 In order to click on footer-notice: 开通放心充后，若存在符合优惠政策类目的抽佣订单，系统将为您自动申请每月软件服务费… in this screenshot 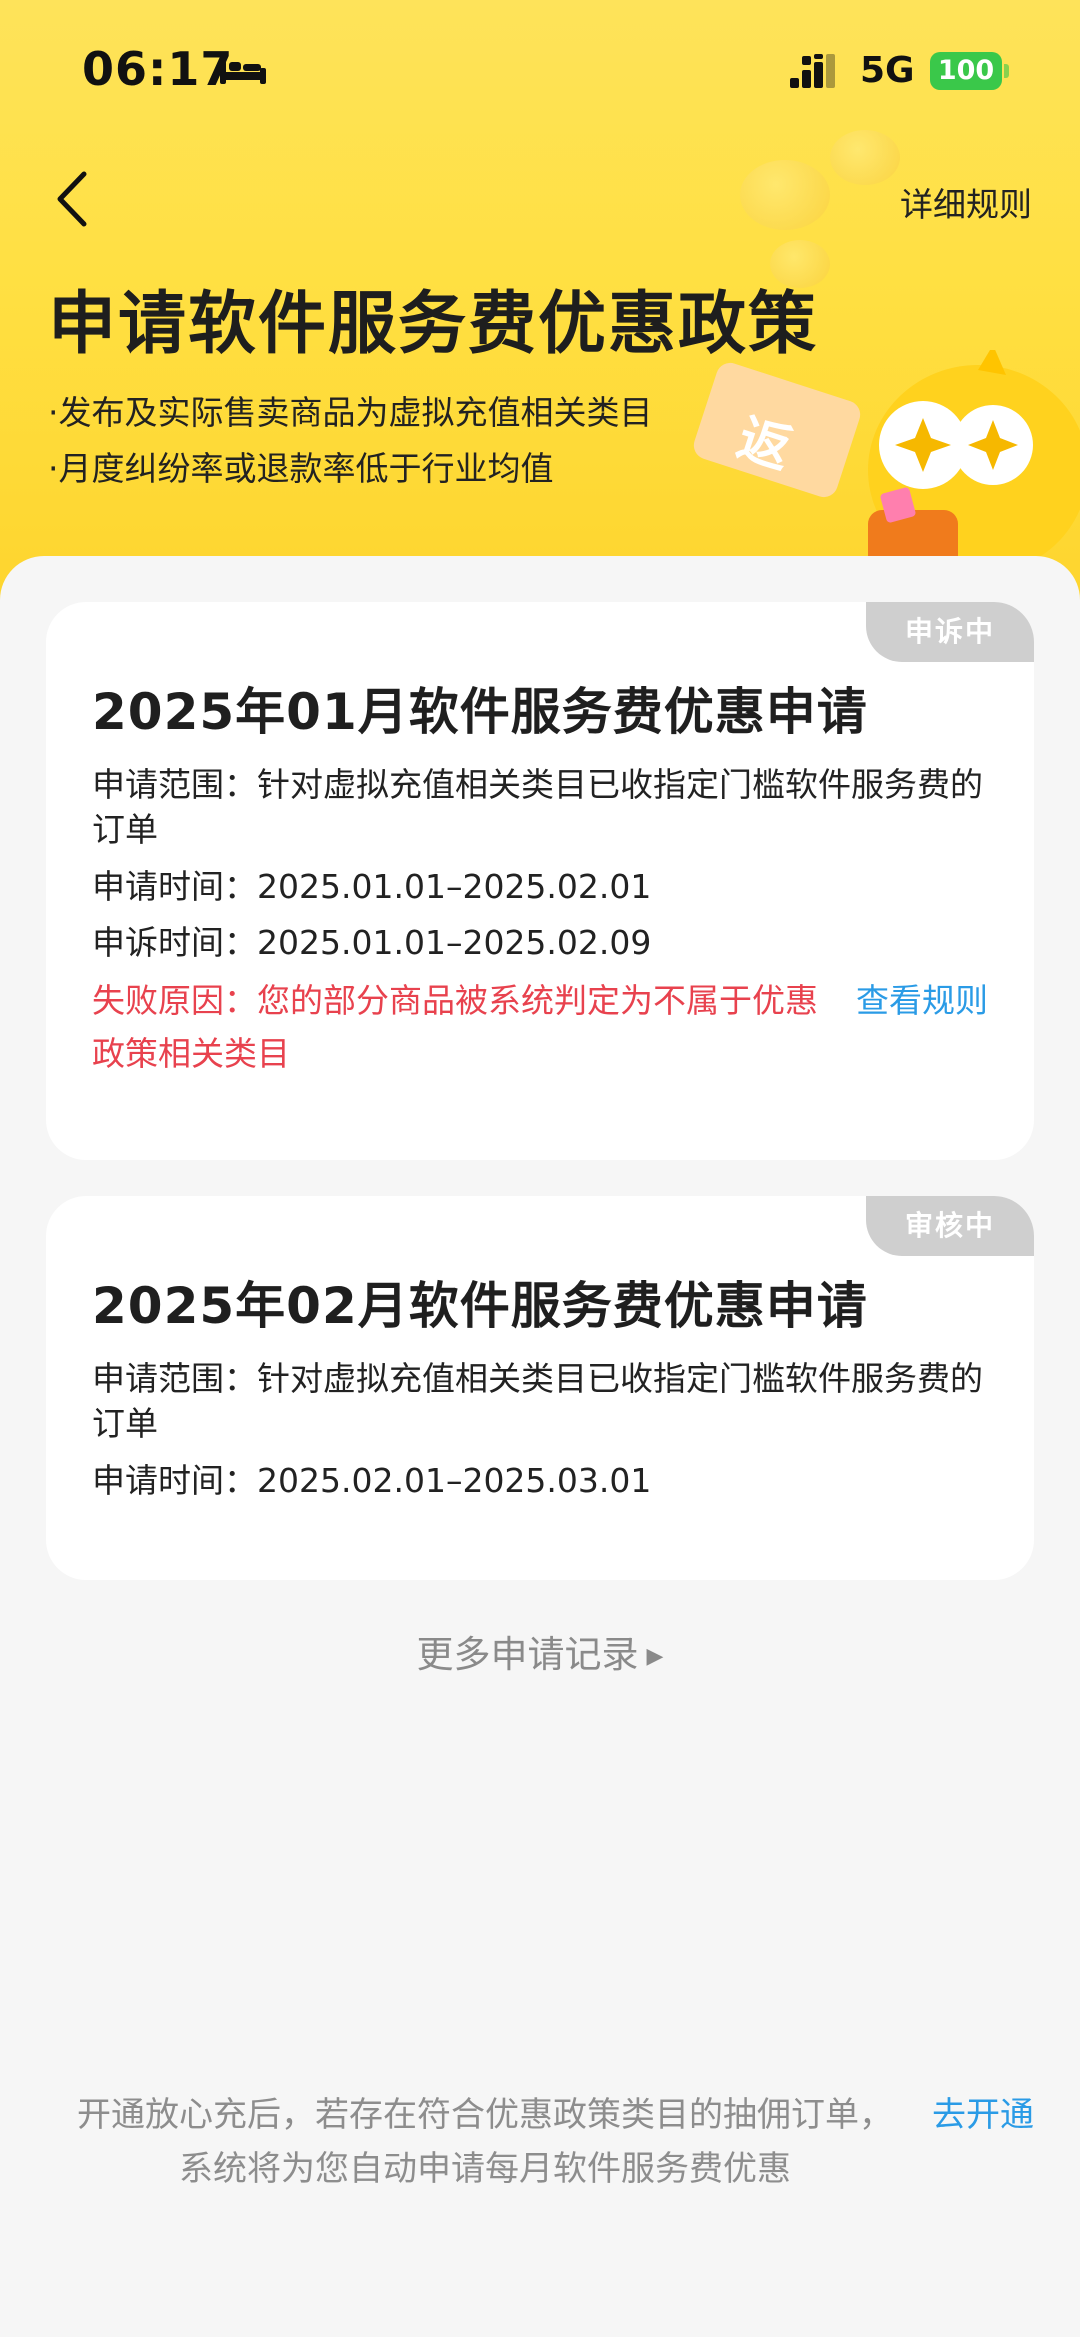, I will do `click(485, 2142)`.